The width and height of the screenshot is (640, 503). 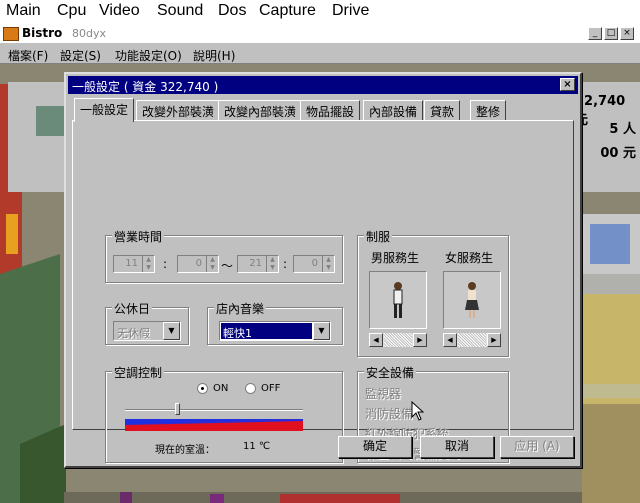 I want to click on room-temp-label: 現在的室溫：, so click(x=185, y=450).